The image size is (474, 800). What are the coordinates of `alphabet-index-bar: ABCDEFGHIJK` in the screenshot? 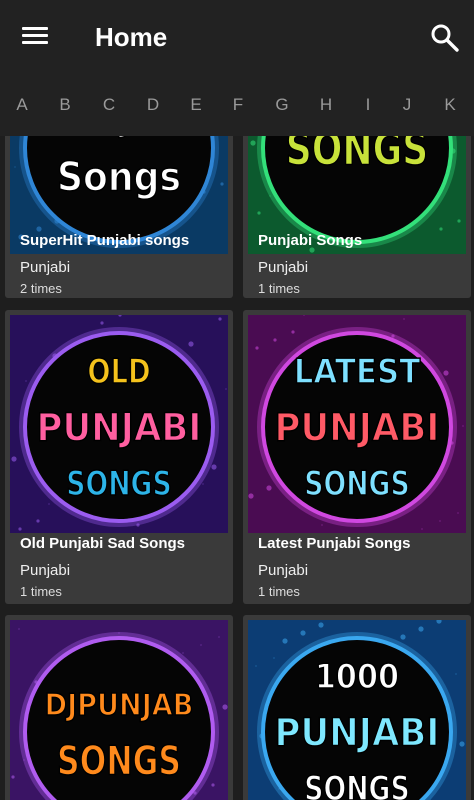 It's located at (237, 106).